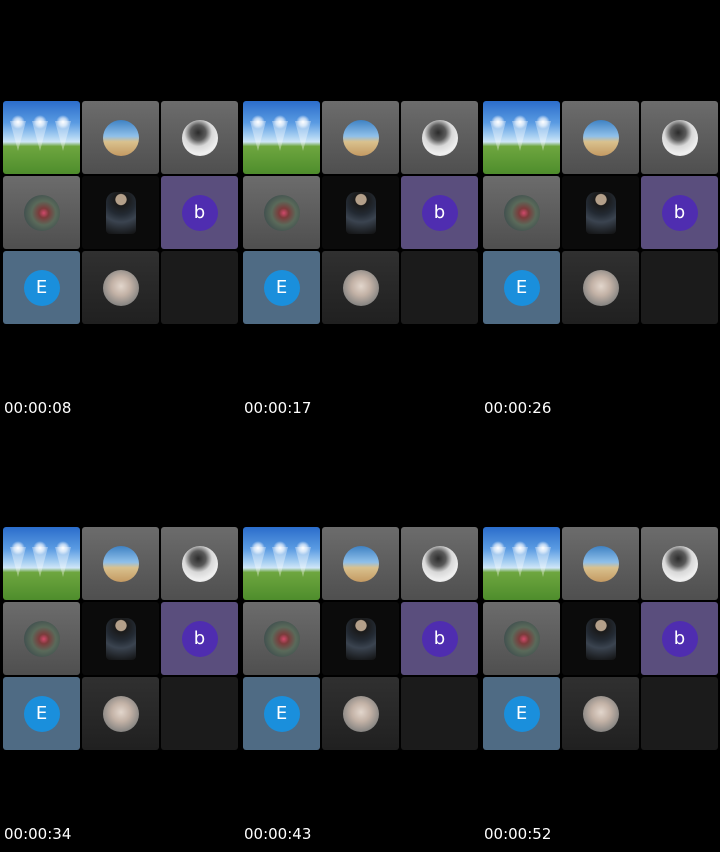  I want to click on frame-timestamp: 00:00:43, so click(278, 834).